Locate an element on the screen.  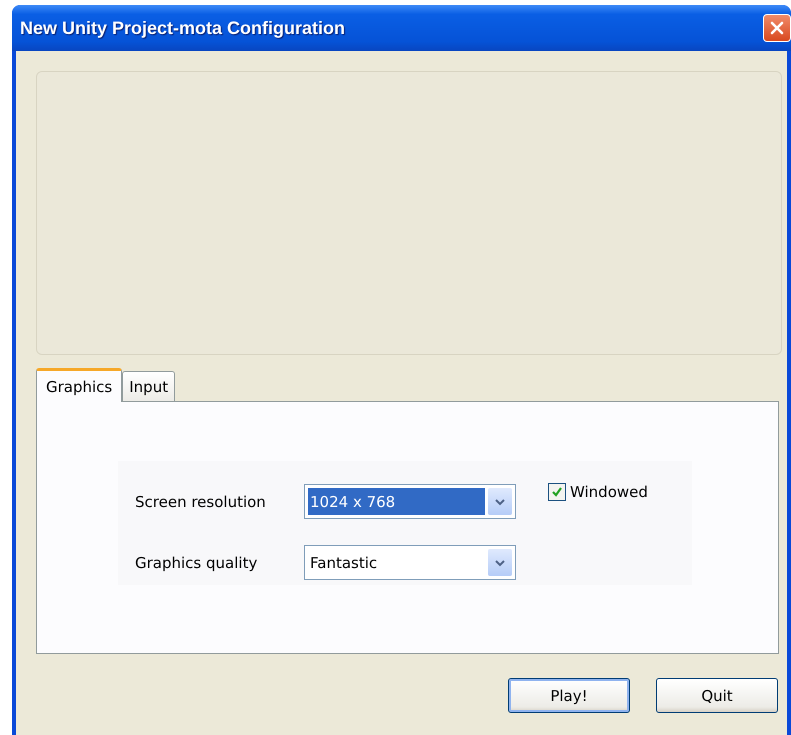
tab: Input is located at coordinates (149, 386).